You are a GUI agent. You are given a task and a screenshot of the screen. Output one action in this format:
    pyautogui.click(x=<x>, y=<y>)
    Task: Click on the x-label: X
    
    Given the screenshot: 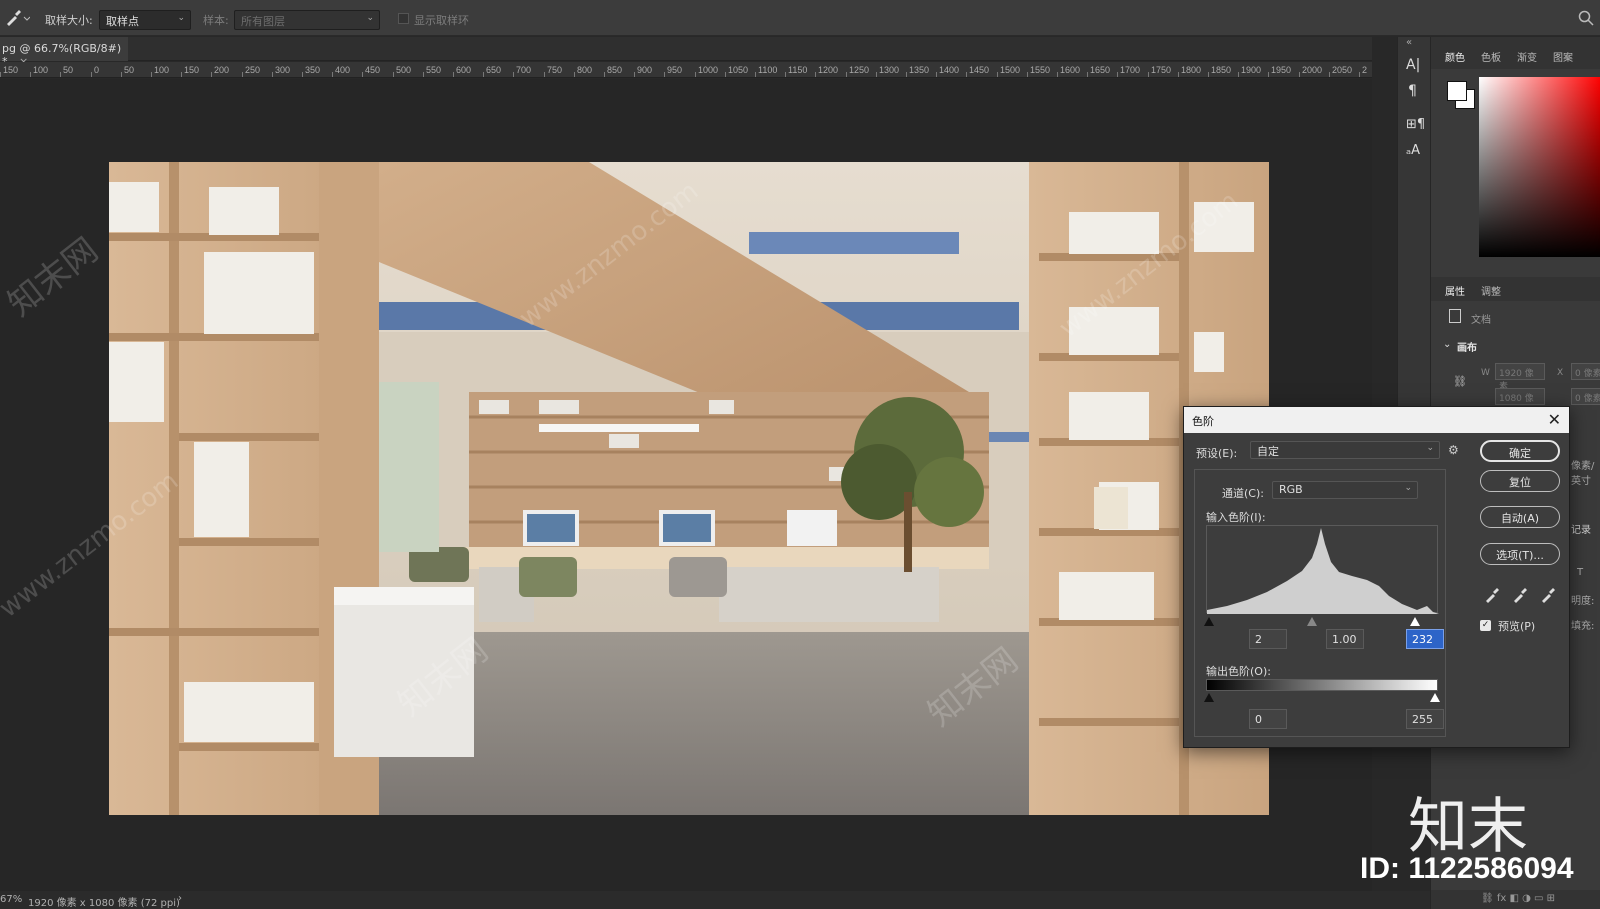 What is the action you would take?
    pyautogui.click(x=1560, y=373)
    